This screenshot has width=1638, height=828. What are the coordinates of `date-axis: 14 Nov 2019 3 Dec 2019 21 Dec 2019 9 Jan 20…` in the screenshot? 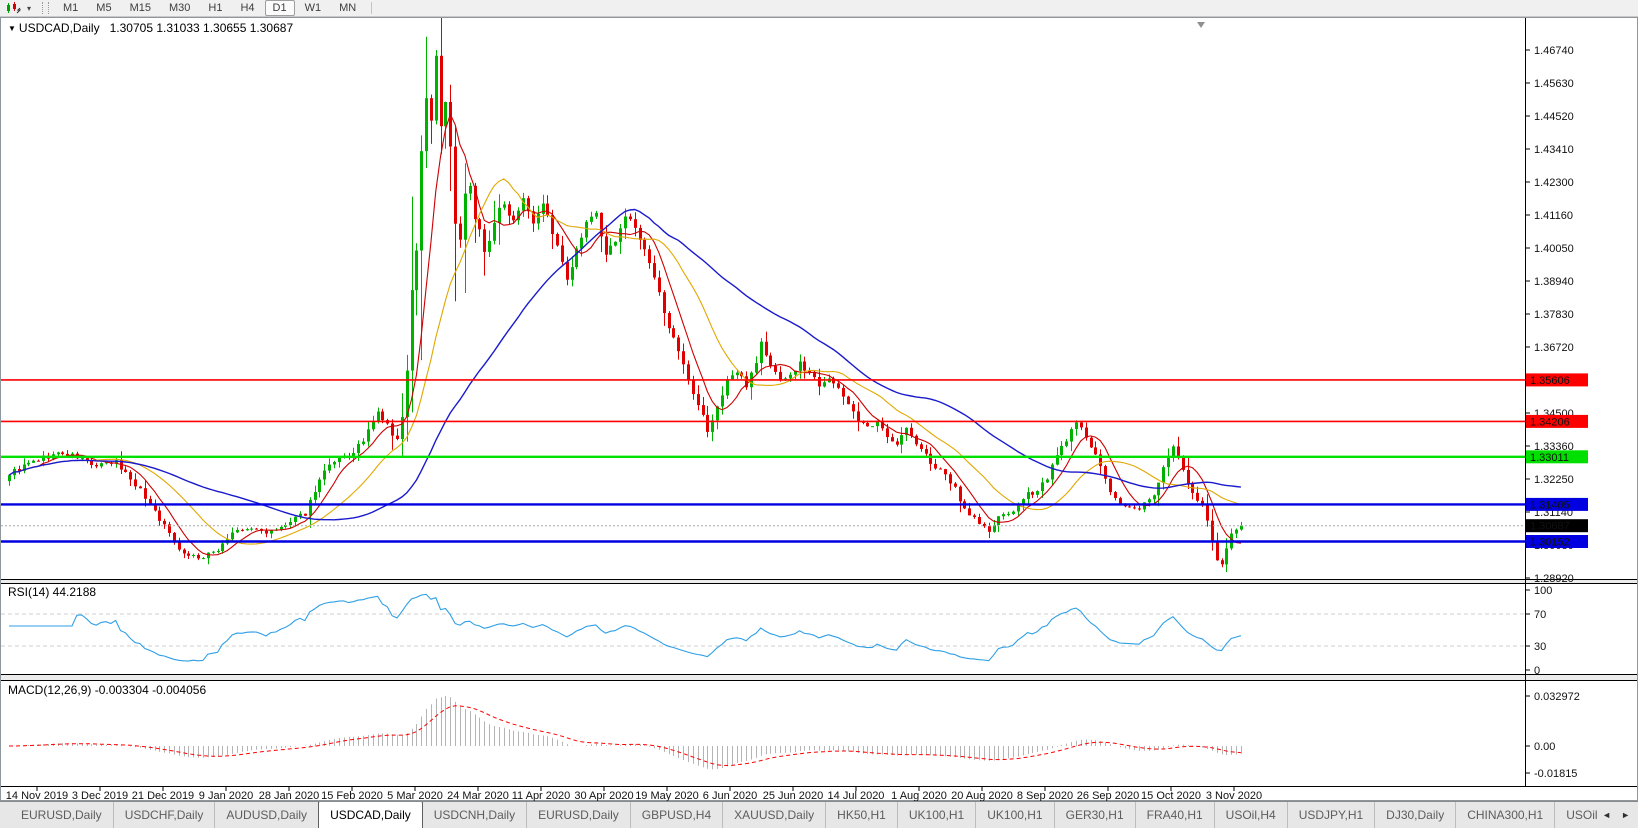 It's located at (634, 794).